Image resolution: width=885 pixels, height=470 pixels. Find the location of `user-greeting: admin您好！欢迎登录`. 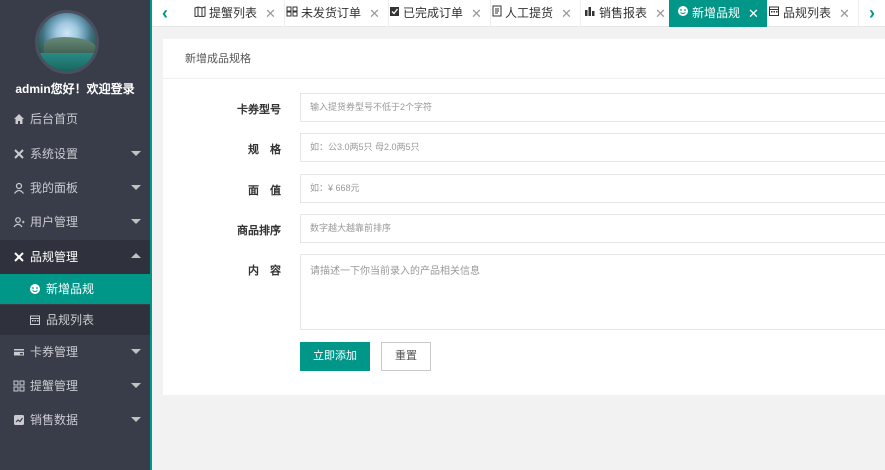

user-greeting: admin您好！欢迎登录 is located at coordinates (75, 89).